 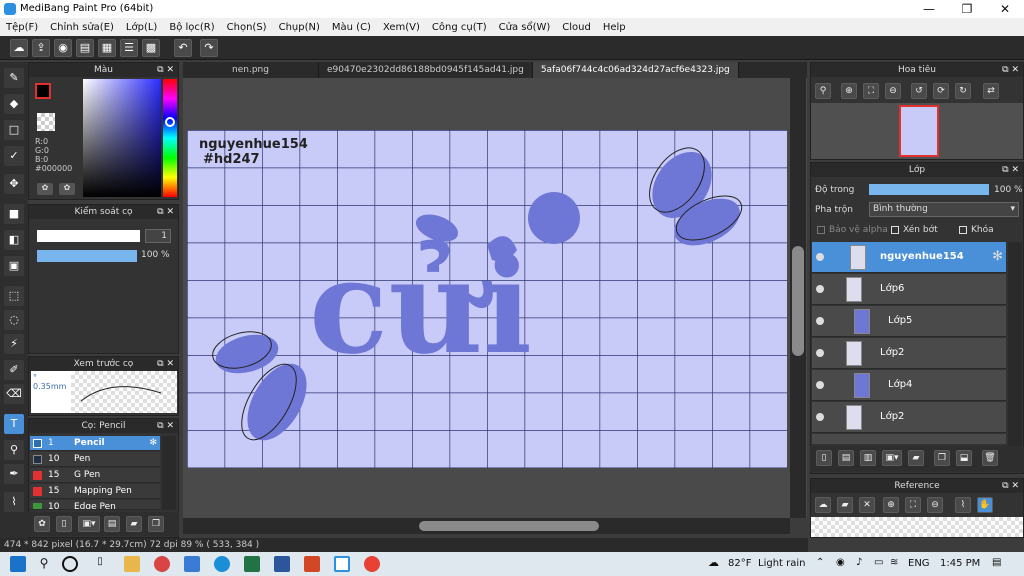 What do you see at coordinates (859, 562) in the screenshot?
I see `volume-icon: ♪` at bounding box center [859, 562].